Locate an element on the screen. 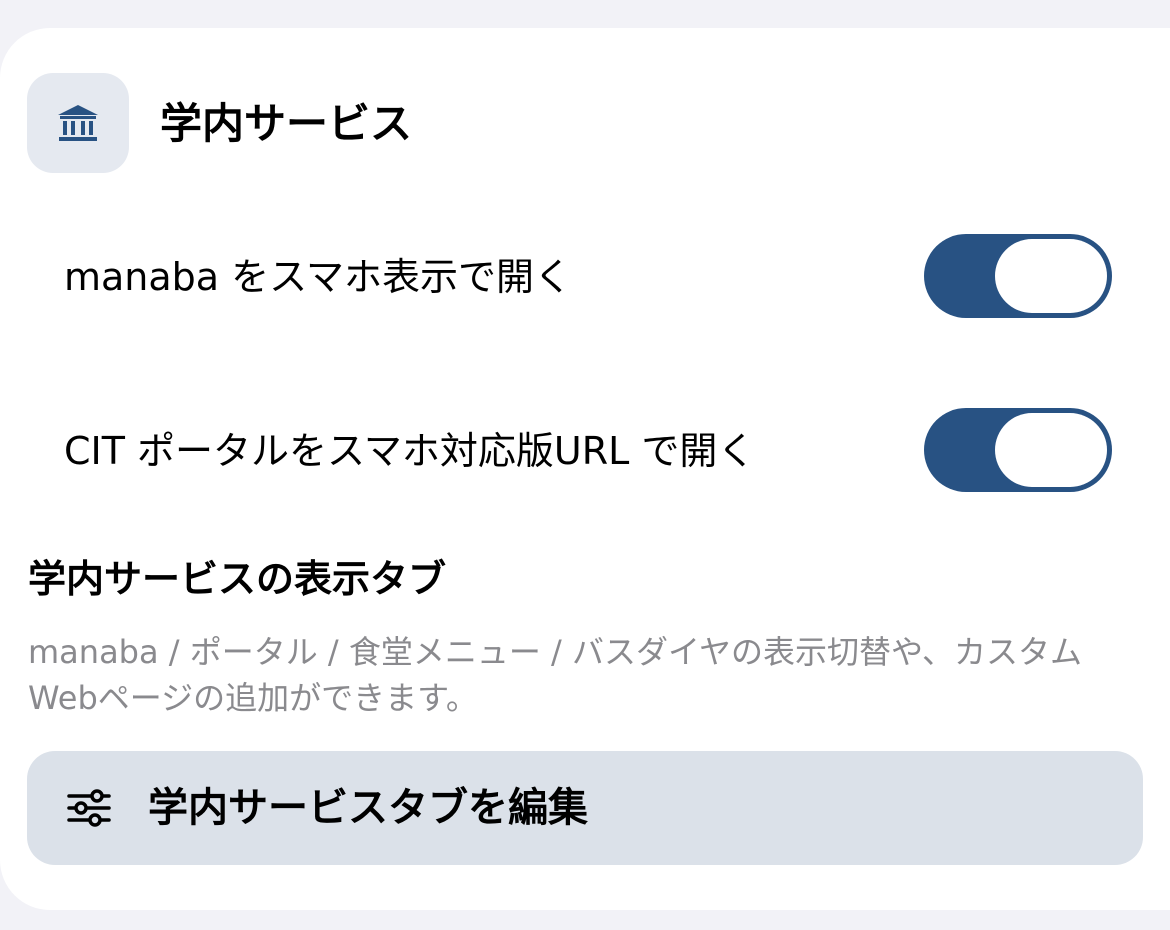 The image size is (1170, 930). bank-building-icon is located at coordinates (78, 123).